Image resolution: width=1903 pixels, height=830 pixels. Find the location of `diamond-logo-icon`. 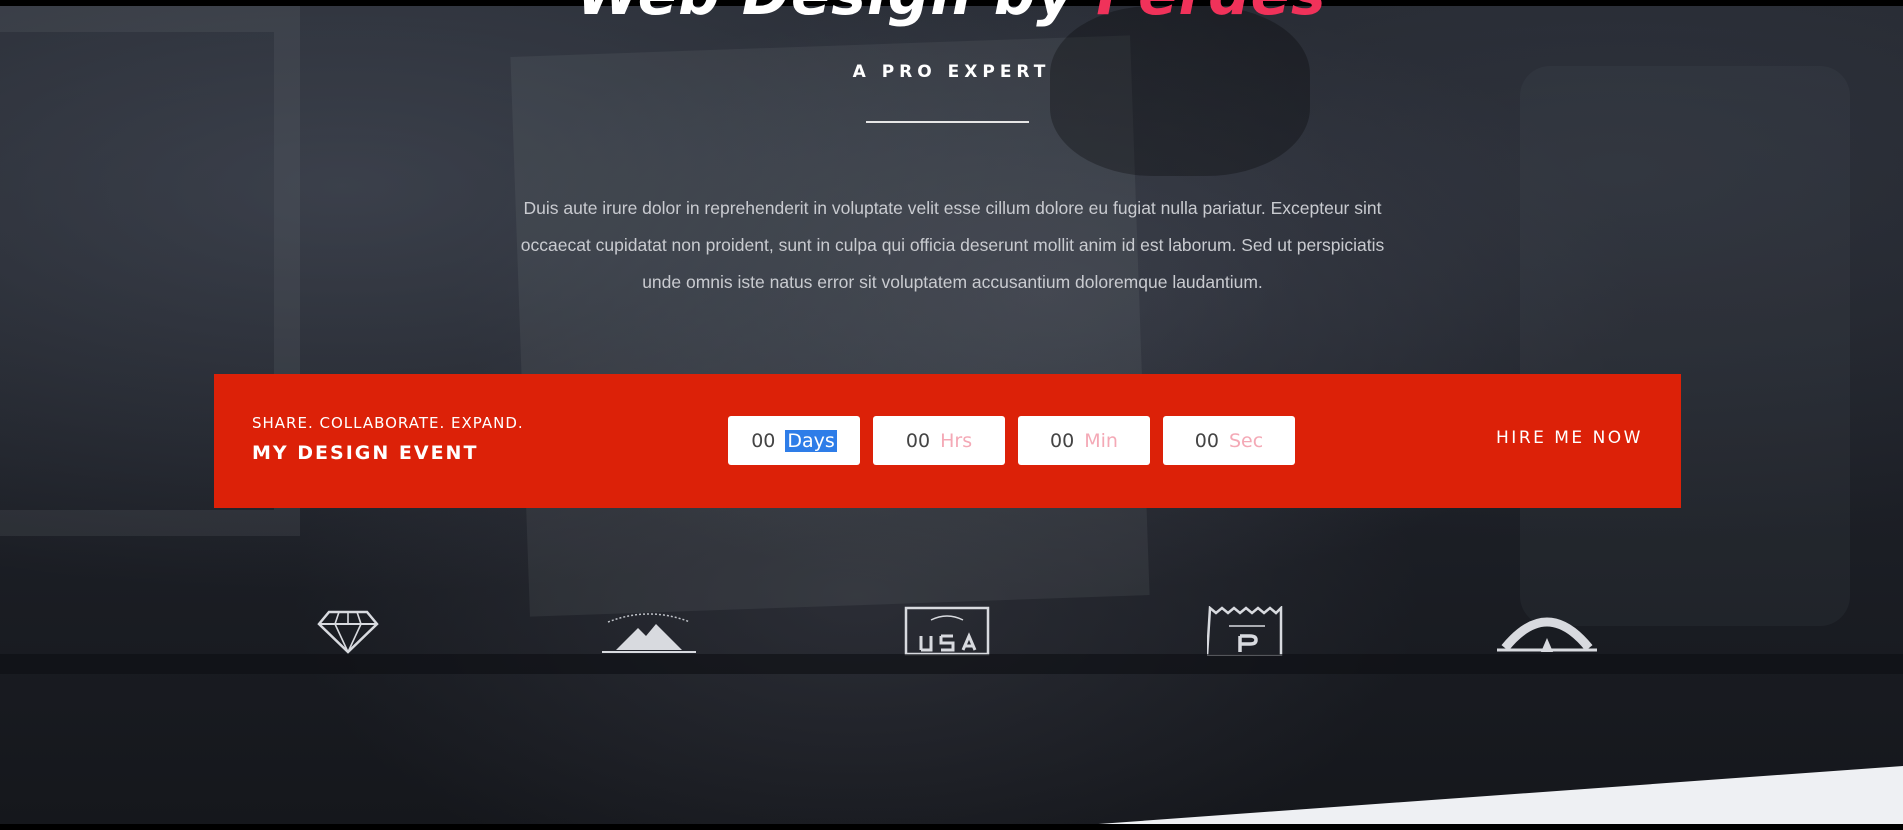

diamond-logo-icon is located at coordinates (348, 631).